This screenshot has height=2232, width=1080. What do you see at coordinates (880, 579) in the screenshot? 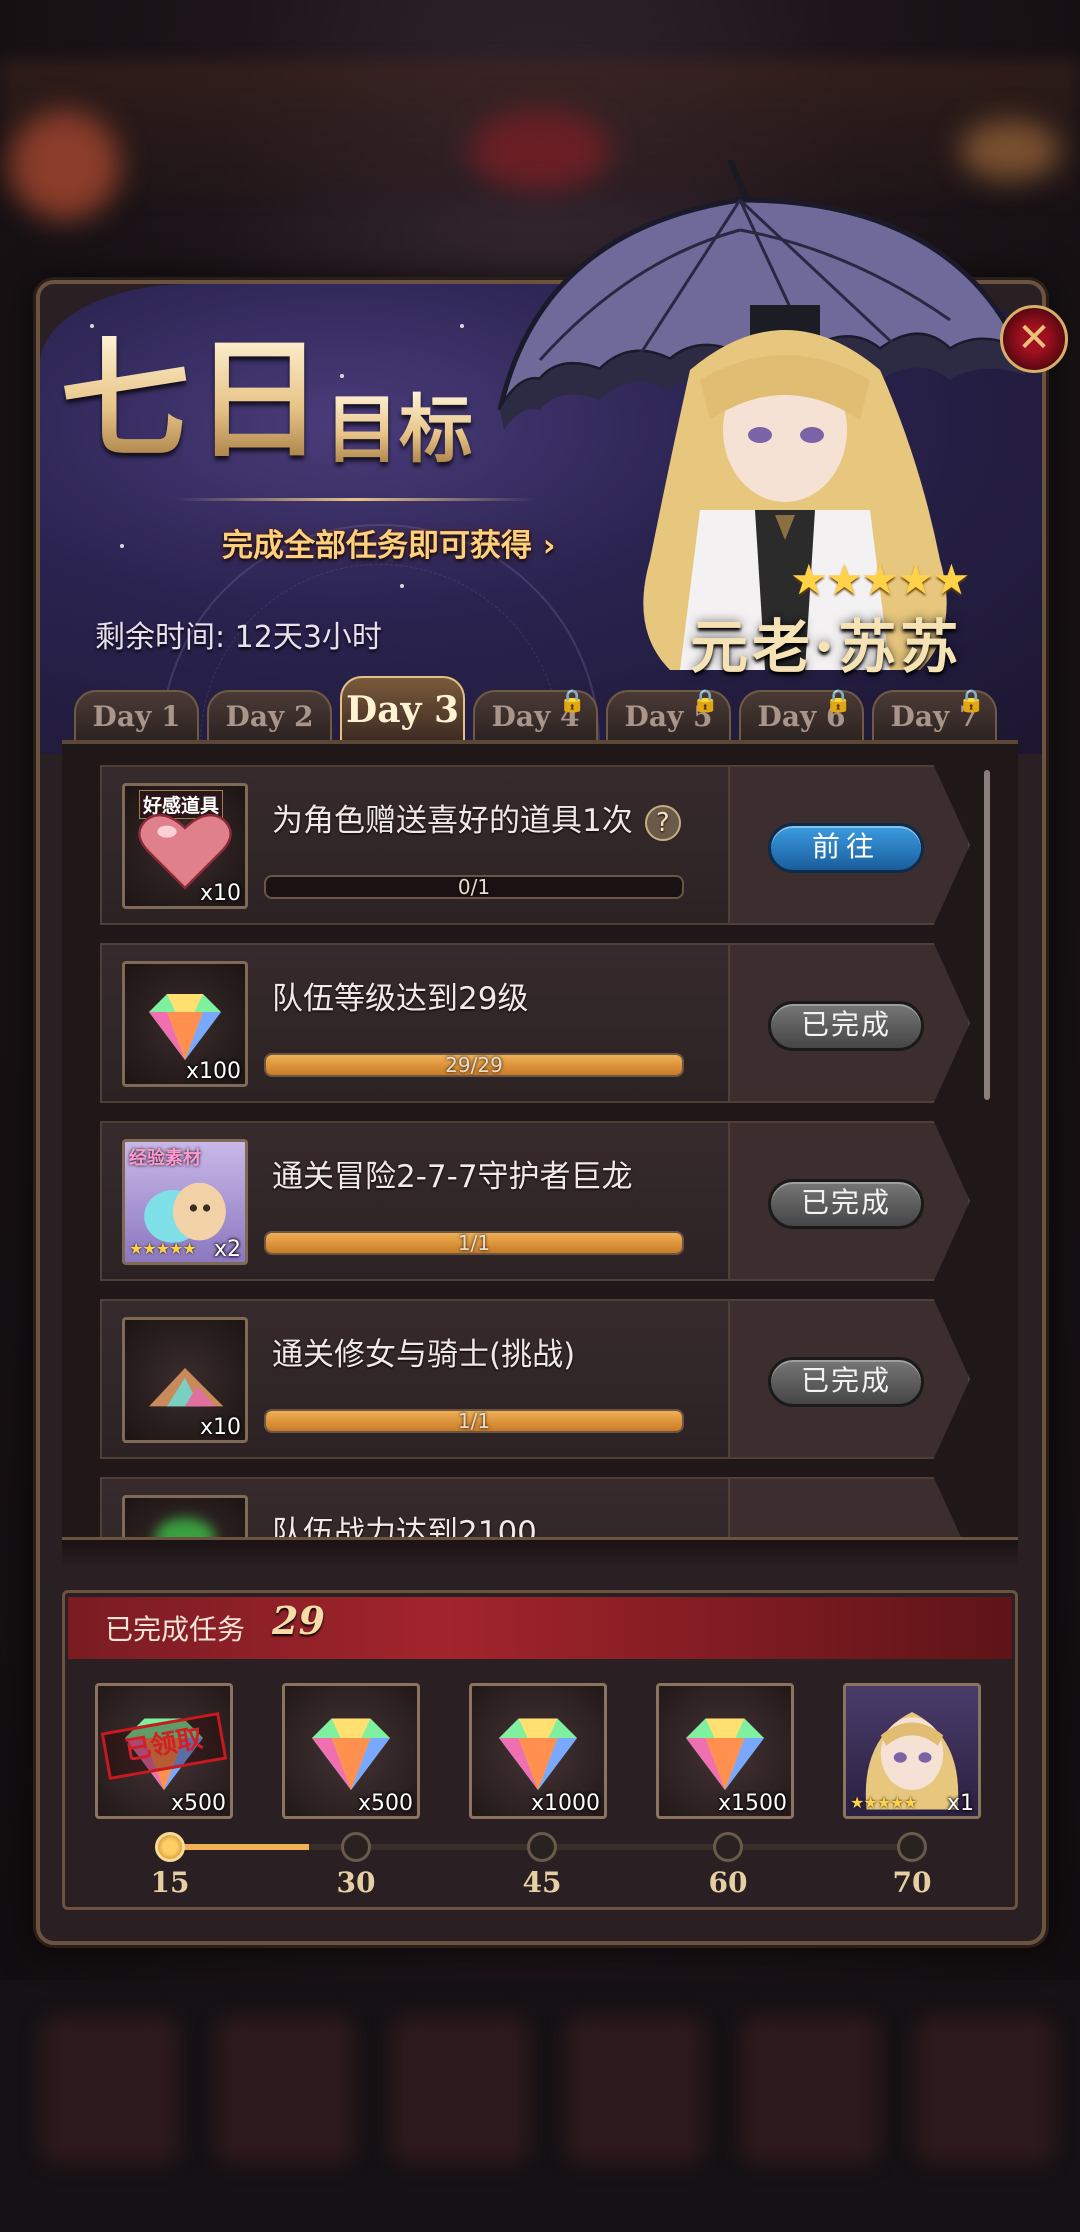
I see `character-rarity-stars: ★★★★★` at bounding box center [880, 579].